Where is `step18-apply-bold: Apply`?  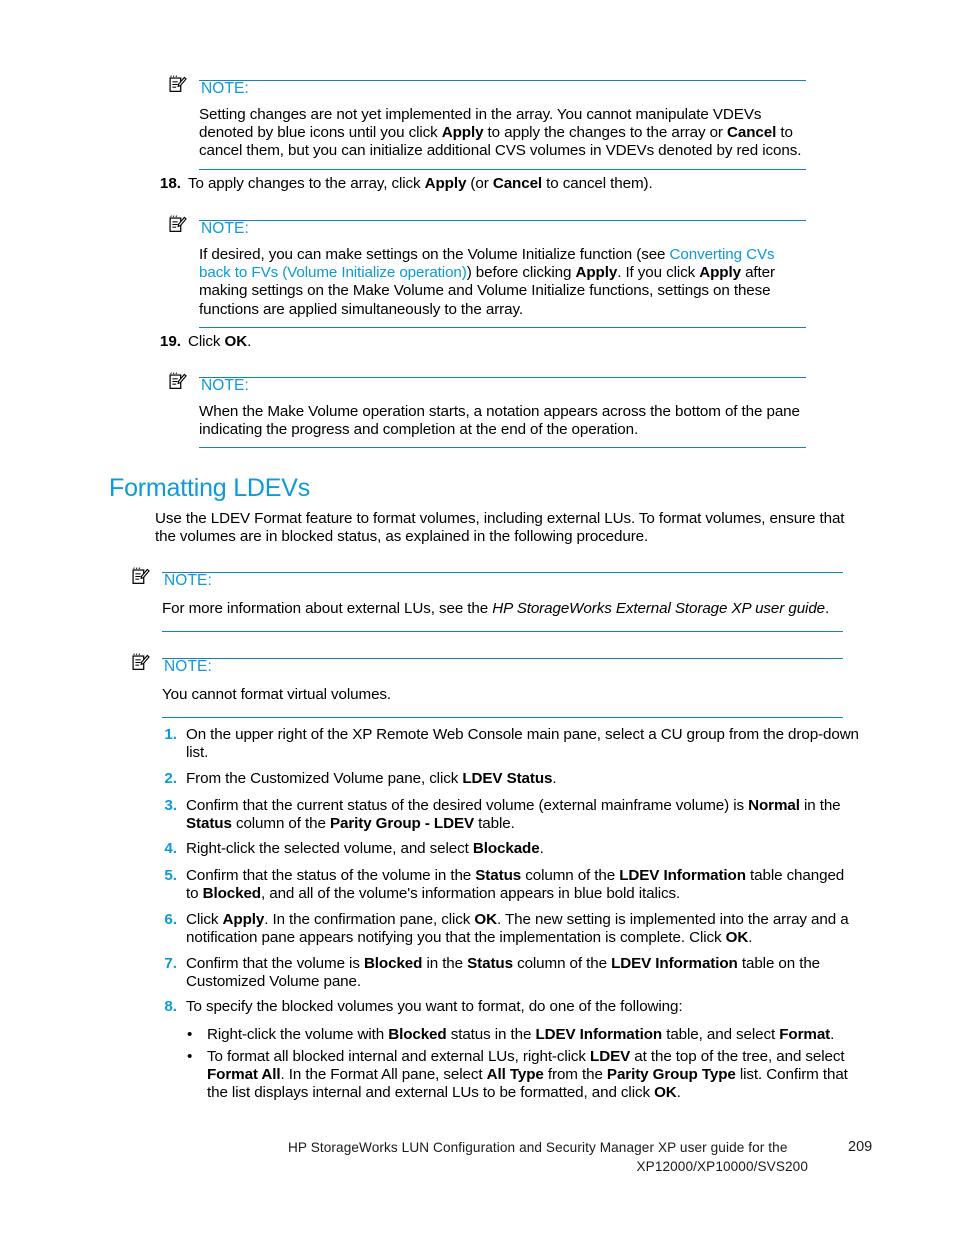 step18-apply-bold: Apply is located at coordinates (445, 183).